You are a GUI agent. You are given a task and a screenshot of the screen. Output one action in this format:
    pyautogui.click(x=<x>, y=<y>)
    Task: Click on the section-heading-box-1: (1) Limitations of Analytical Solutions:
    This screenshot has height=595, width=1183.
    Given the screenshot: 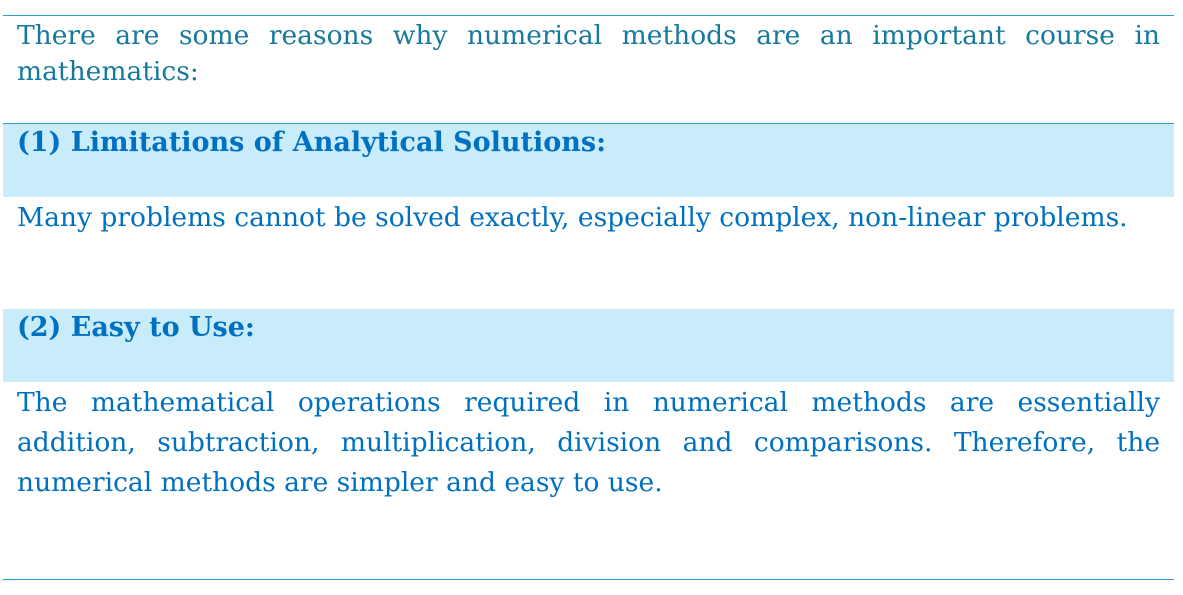 What is the action you would take?
    pyautogui.click(x=588, y=160)
    